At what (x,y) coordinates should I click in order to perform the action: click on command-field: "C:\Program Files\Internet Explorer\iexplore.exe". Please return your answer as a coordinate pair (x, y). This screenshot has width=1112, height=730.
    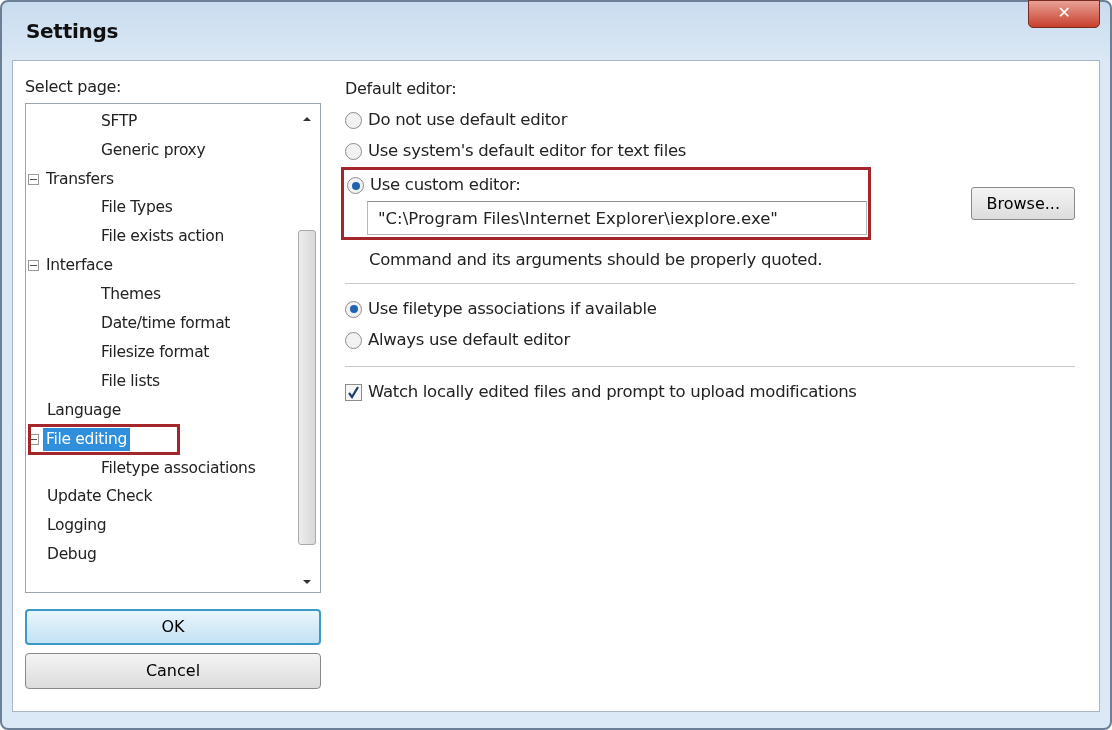
    Looking at the image, I should click on (617, 218).